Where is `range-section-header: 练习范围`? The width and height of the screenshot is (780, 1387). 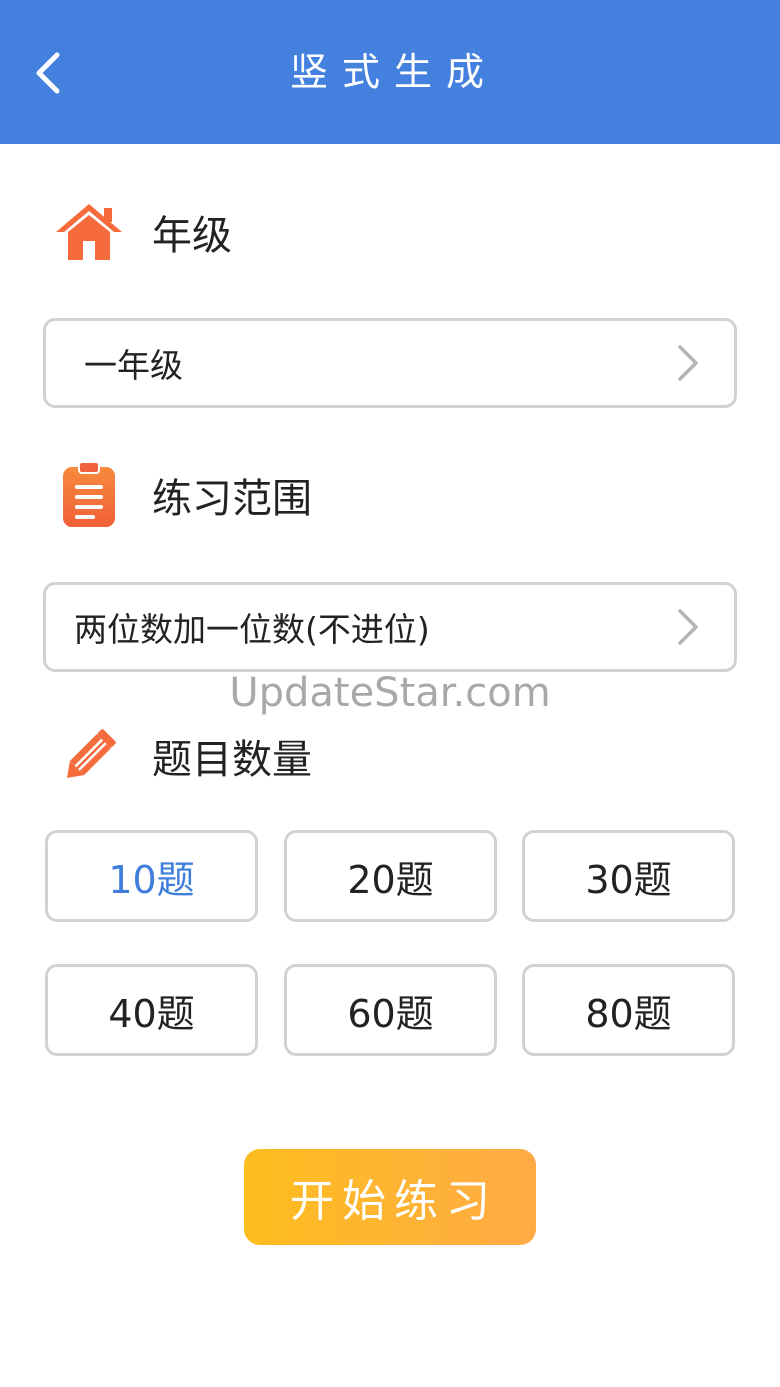 range-section-header: 练习范围 is located at coordinates (182, 495).